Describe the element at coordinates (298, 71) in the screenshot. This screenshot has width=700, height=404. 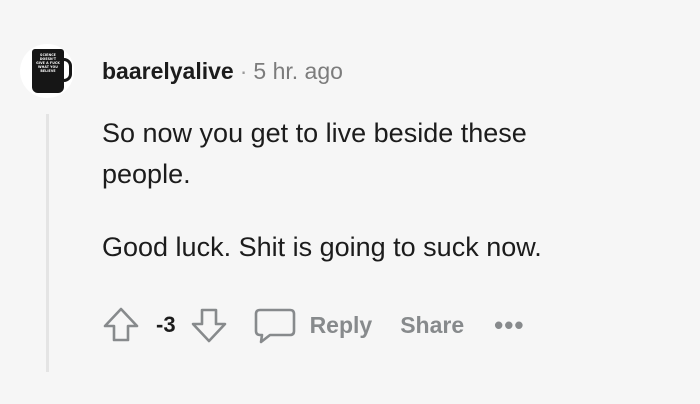
I see `timestamp: 5 hr. ago` at that location.